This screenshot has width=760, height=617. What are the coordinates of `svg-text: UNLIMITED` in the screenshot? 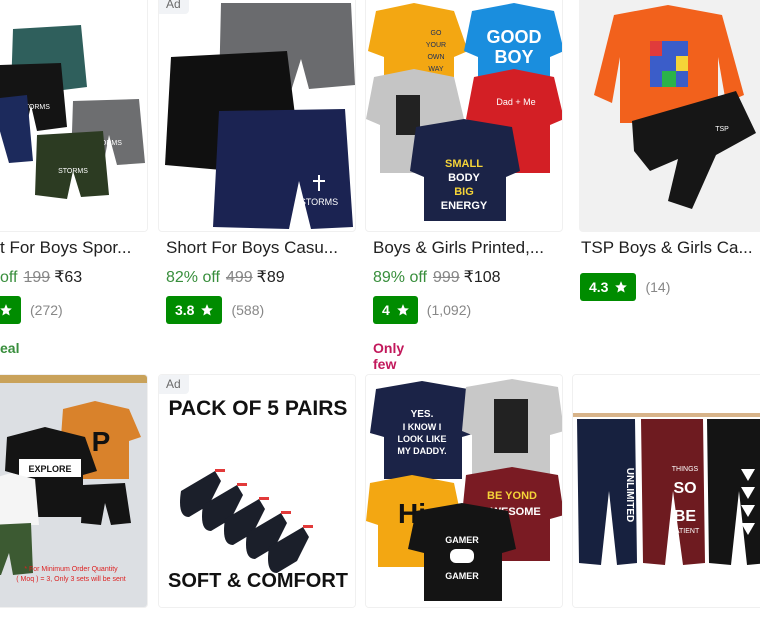 It's located at (629, 495).